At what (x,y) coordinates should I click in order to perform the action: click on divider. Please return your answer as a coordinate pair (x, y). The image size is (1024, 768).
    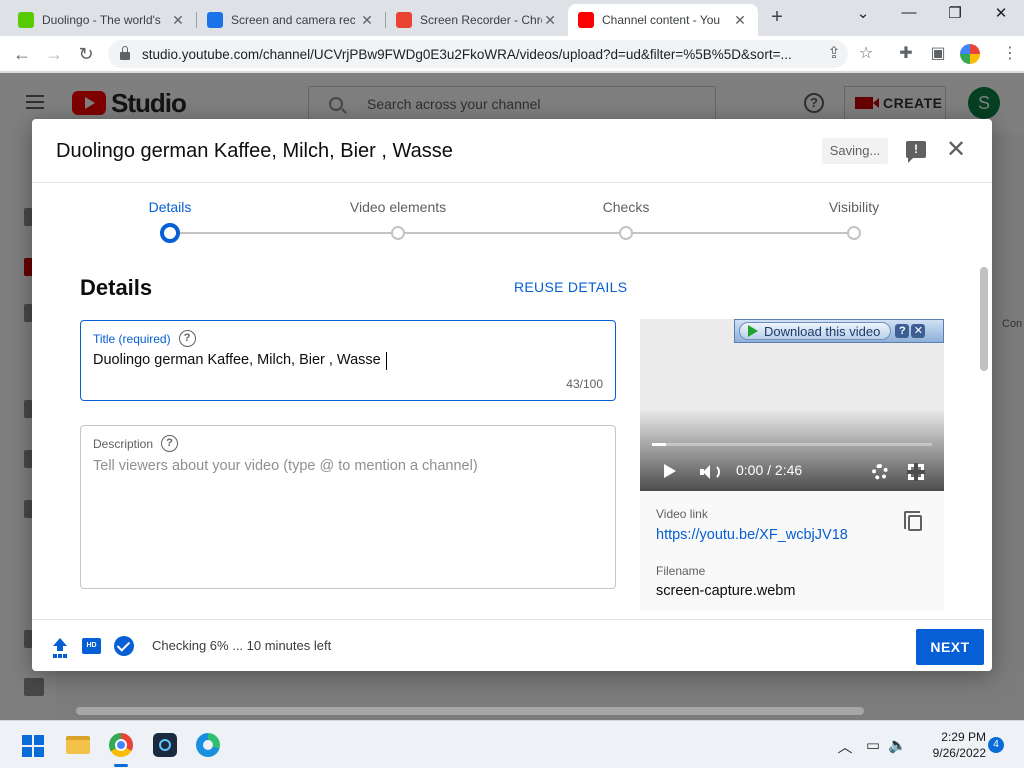
    Looking at the image, I should click on (512, 182).